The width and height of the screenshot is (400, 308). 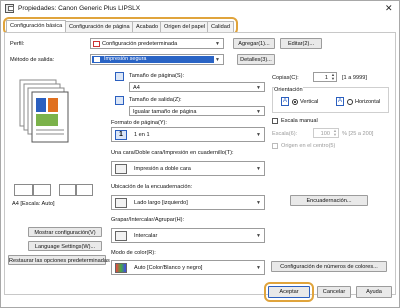 What do you see at coordinates (354, 78) in the screenshot?
I see `copies-range: [1 a 9999]` at bounding box center [354, 78].